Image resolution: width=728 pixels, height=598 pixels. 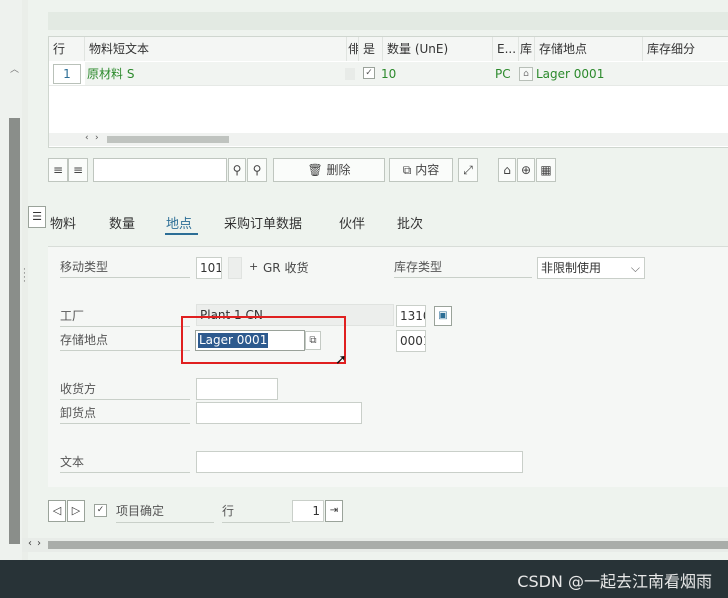 What do you see at coordinates (388, 21) in the screenshot?
I see `header-strip` at bounding box center [388, 21].